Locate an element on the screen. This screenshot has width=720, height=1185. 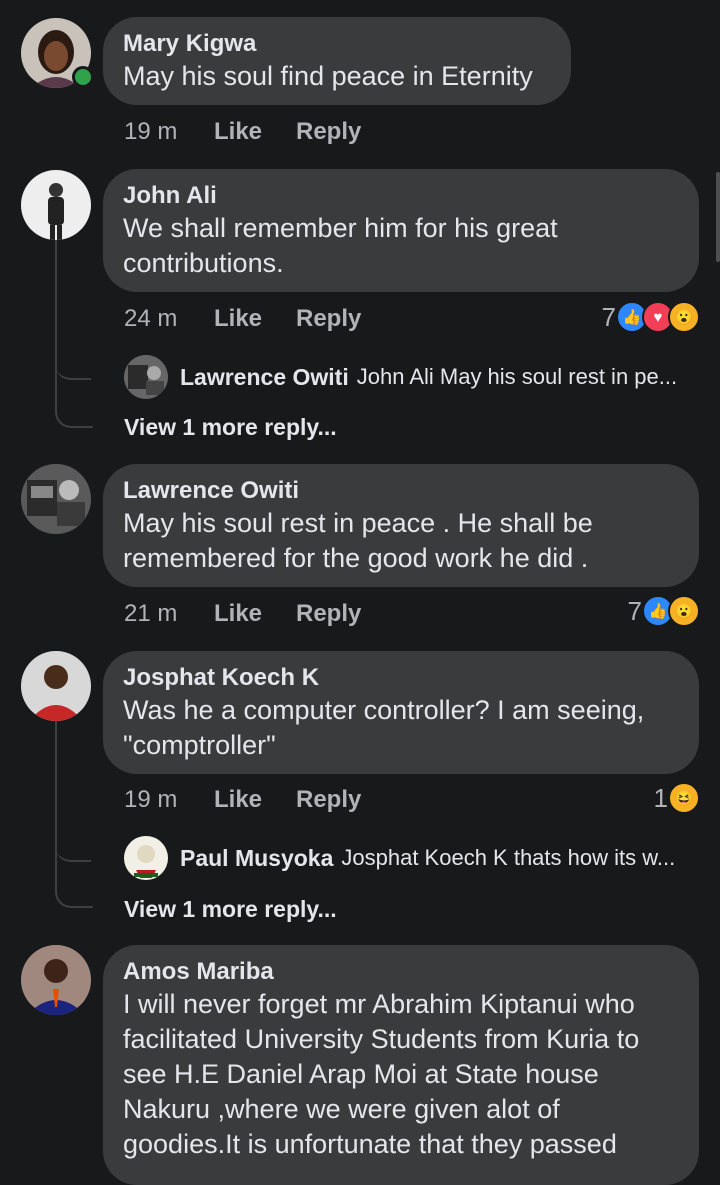
comment-text: May his soul find peace in Eternity is located at coordinates (328, 76).